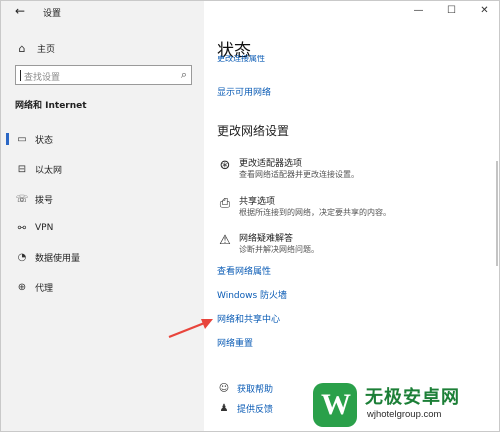 The width and height of the screenshot is (500, 432). I want to click on view-properties-link: 查看网络属性, so click(244, 270).